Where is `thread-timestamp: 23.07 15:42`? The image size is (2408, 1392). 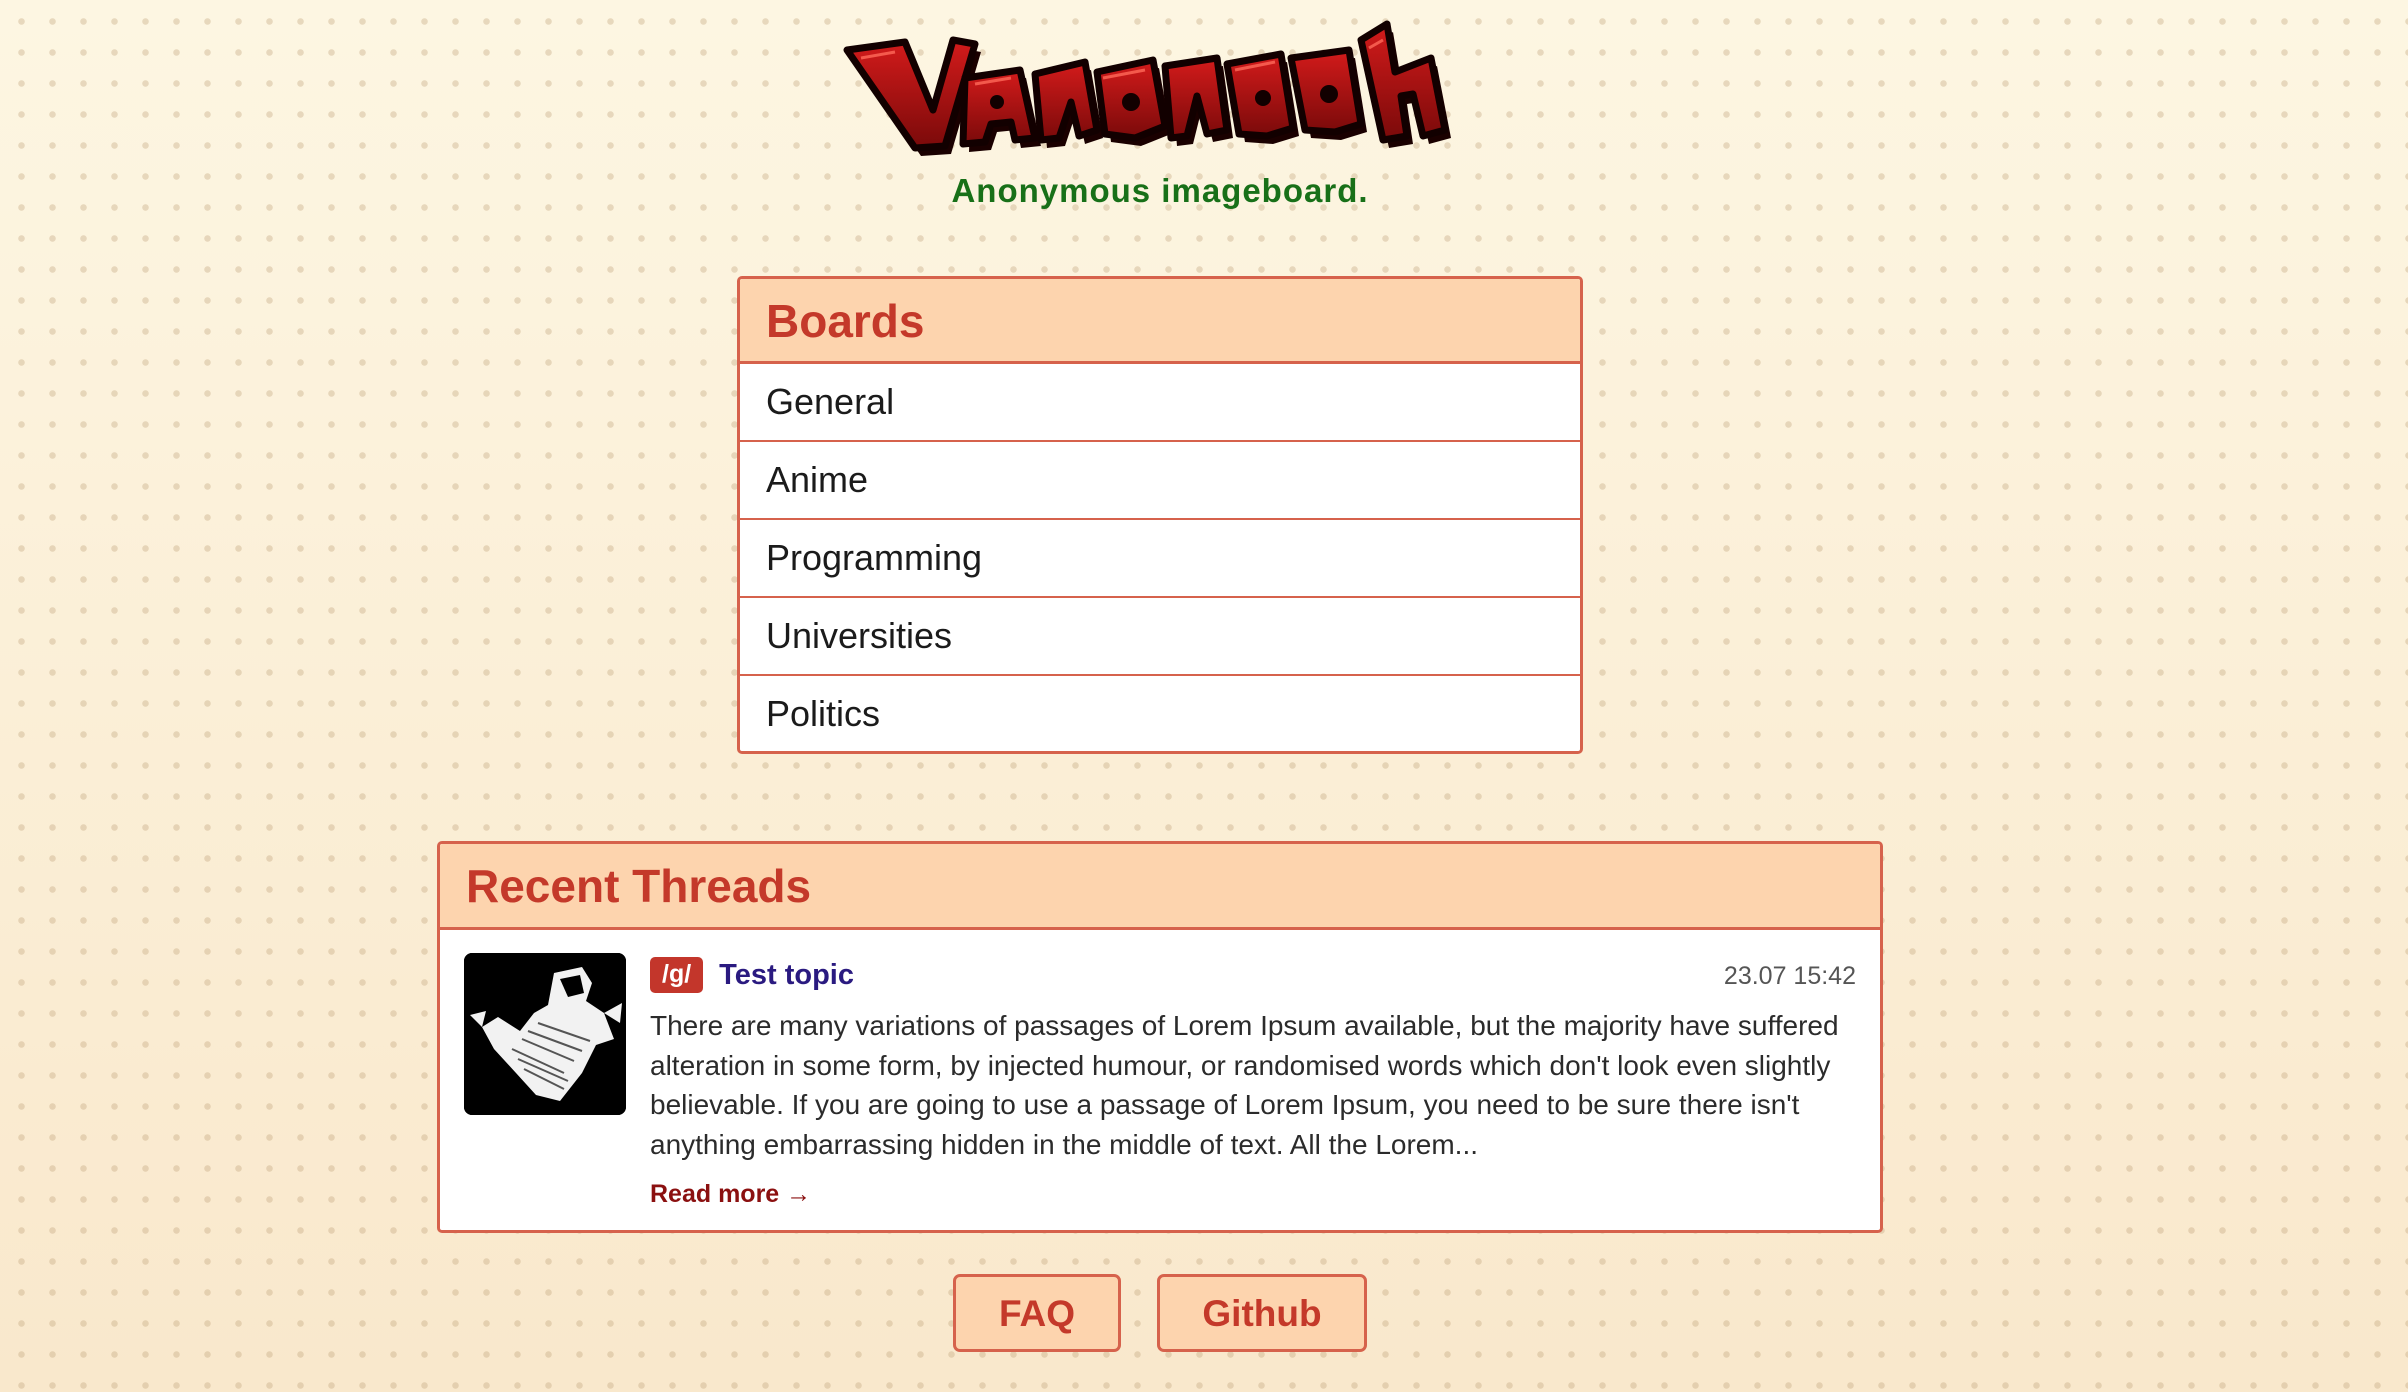 thread-timestamp: 23.07 15:42 is located at coordinates (1789, 976).